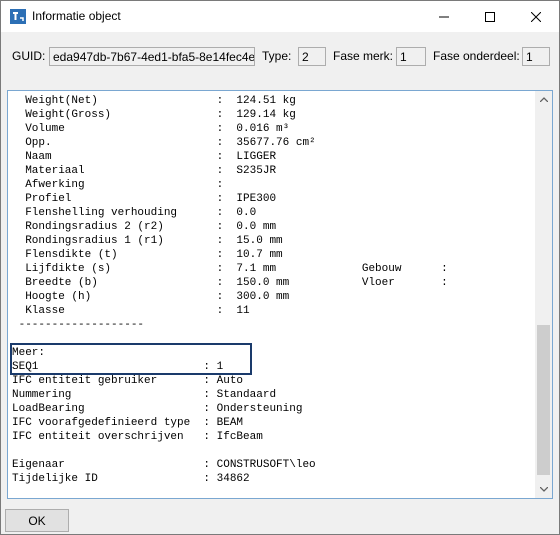 The image size is (560, 535). Describe the element at coordinates (280, 16) in the screenshot. I see `title-bar: Informatie object` at that location.